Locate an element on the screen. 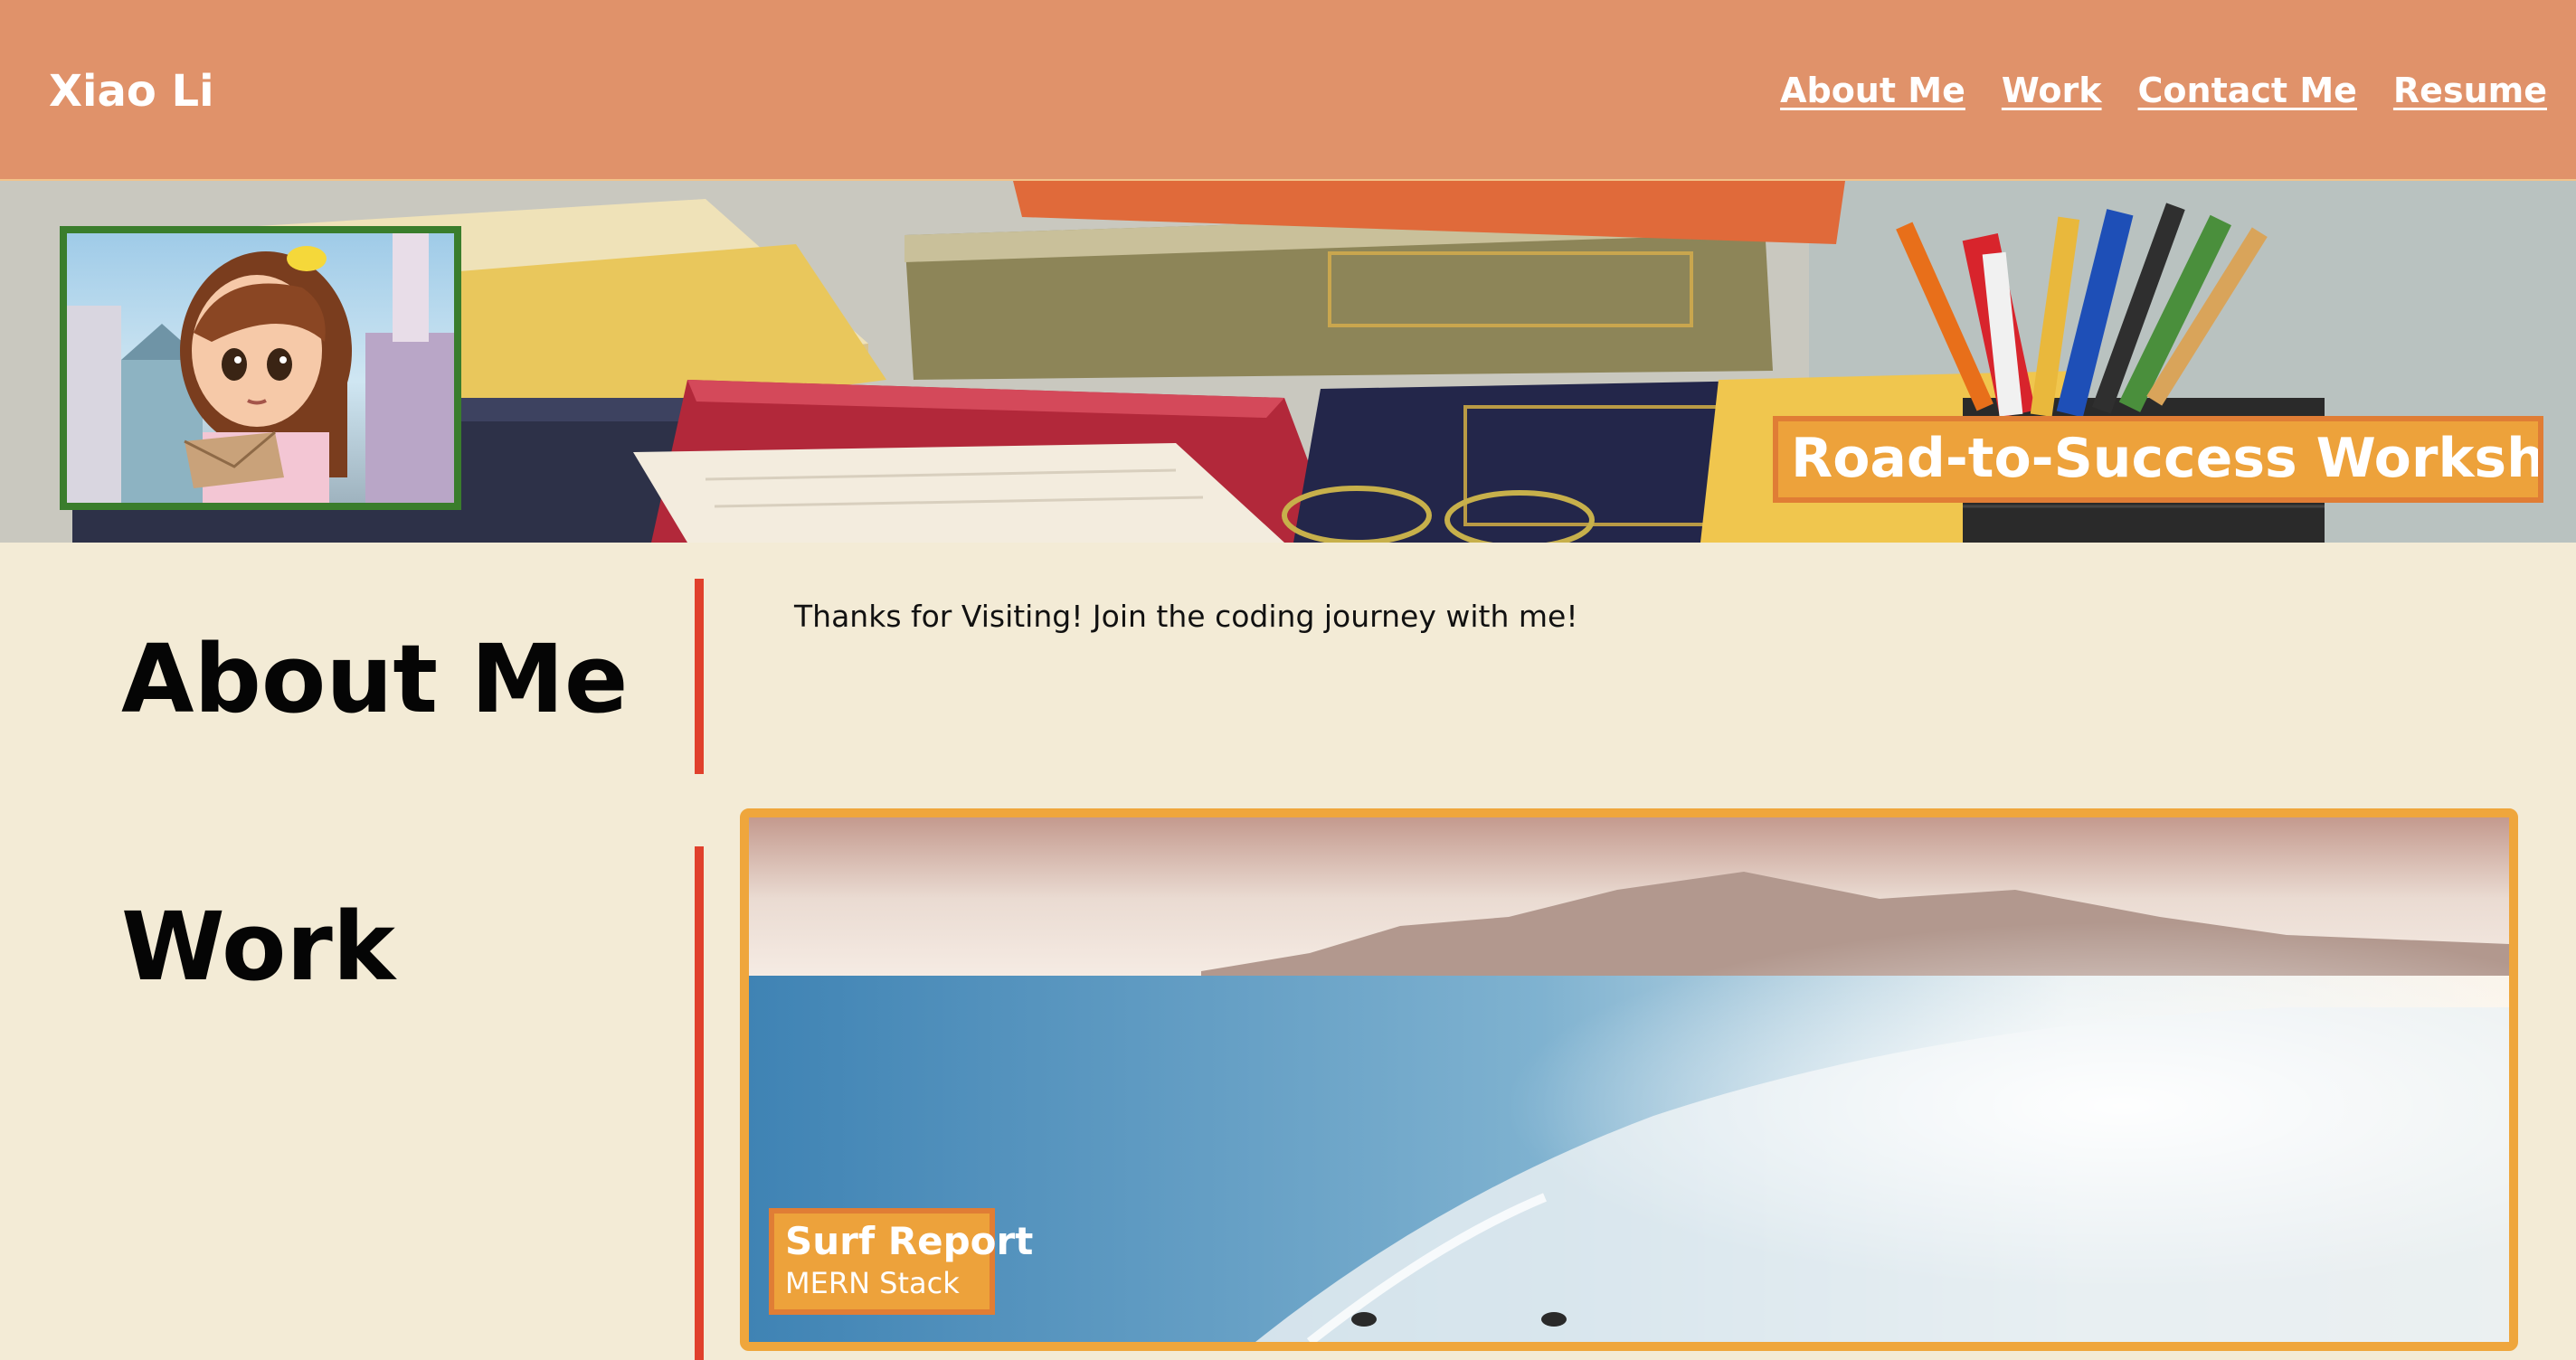 The width and height of the screenshot is (2576, 1360). nav-link-about-me: About Me is located at coordinates (1873, 91).